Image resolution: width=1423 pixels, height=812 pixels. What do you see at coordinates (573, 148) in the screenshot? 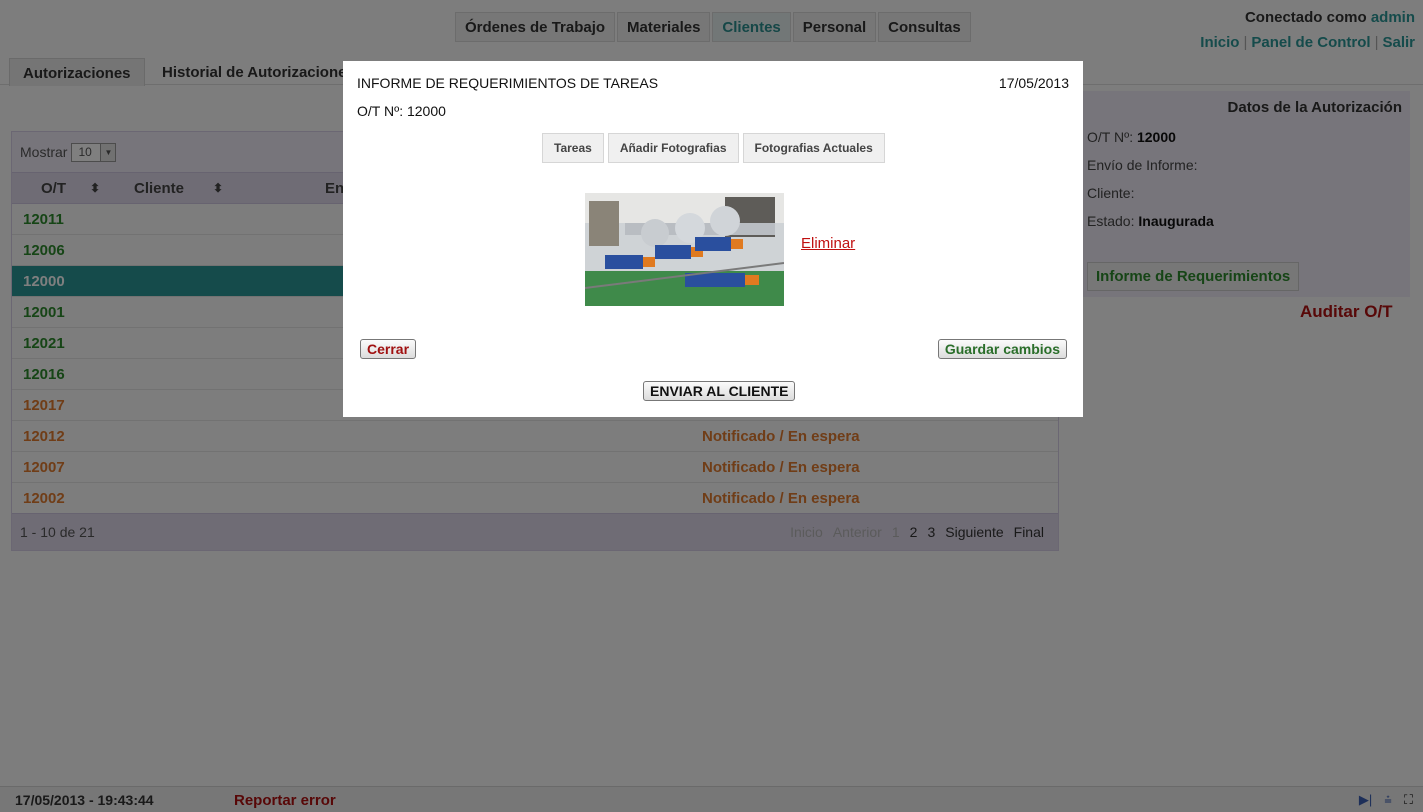
I see `modal-tab-tareas: Tareas` at bounding box center [573, 148].